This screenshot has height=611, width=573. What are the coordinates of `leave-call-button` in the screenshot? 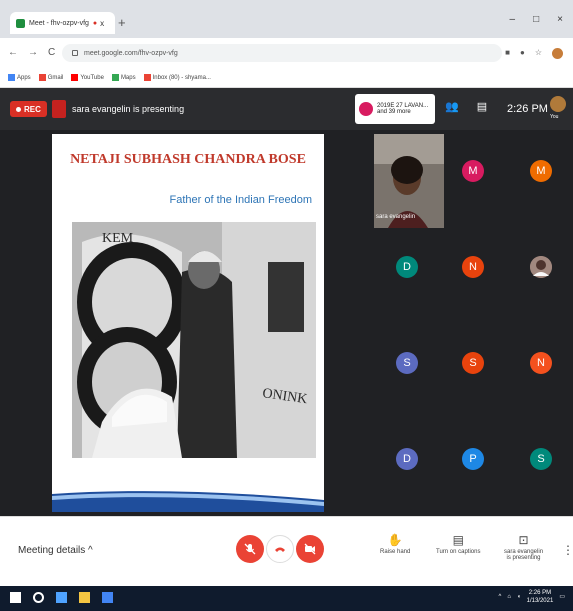 It's located at (280, 549).